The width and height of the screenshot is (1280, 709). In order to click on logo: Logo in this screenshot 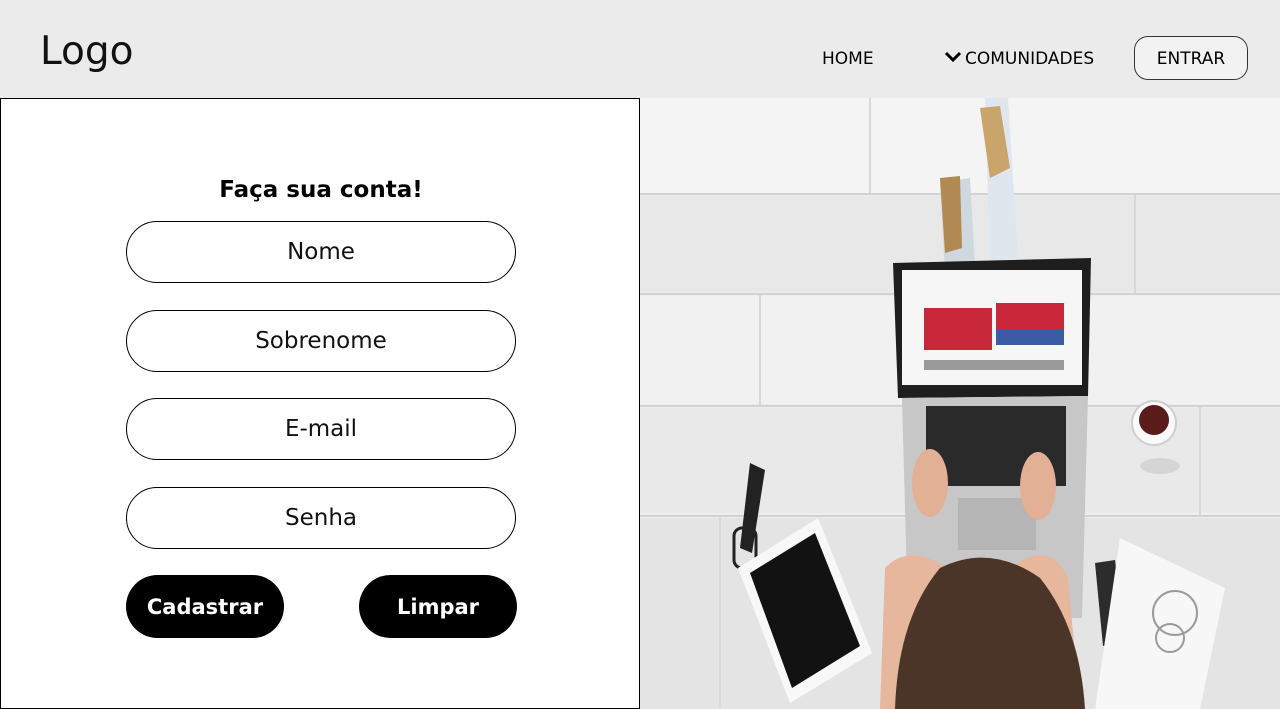, I will do `click(87, 52)`.